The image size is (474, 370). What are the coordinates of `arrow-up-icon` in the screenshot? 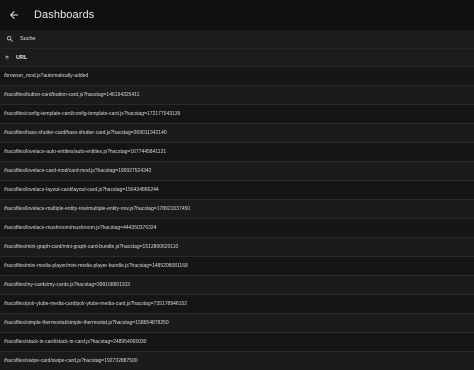 It's located at (8, 58).